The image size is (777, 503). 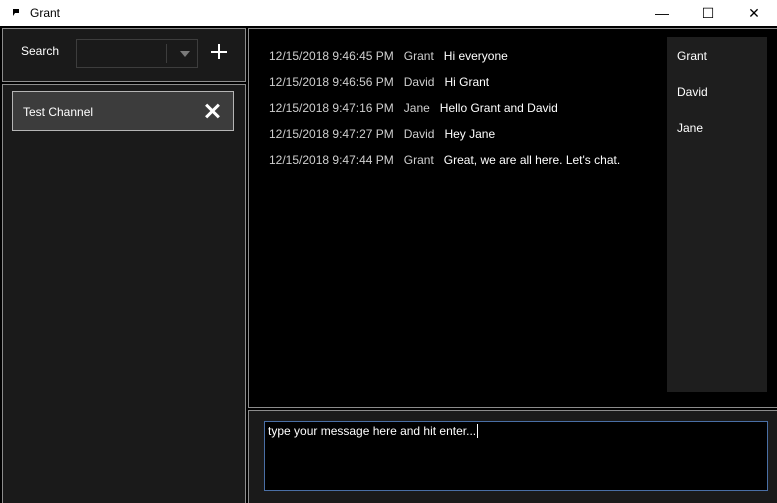 What do you see at coordinates (475, 56) in the screenshot?
I see `message-text: Hi everyone` at bounding box center [475, 56].